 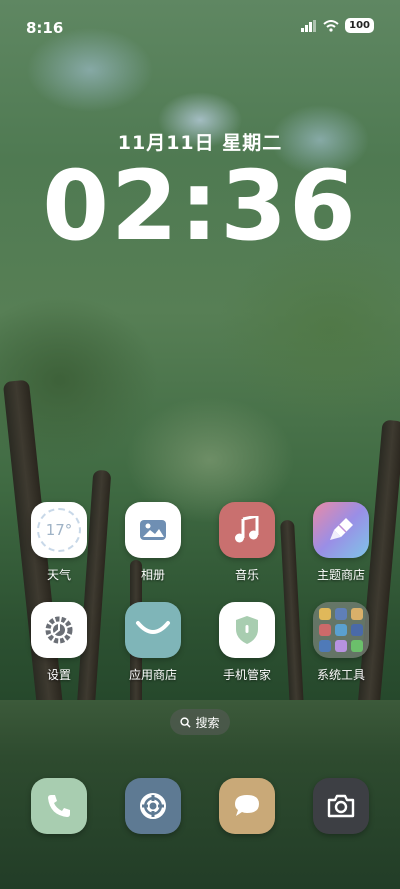 What do you see at coordinates (246, 675) in the screenshot?
I see `app-label: 手机管家` at bounding box center [246, 675].